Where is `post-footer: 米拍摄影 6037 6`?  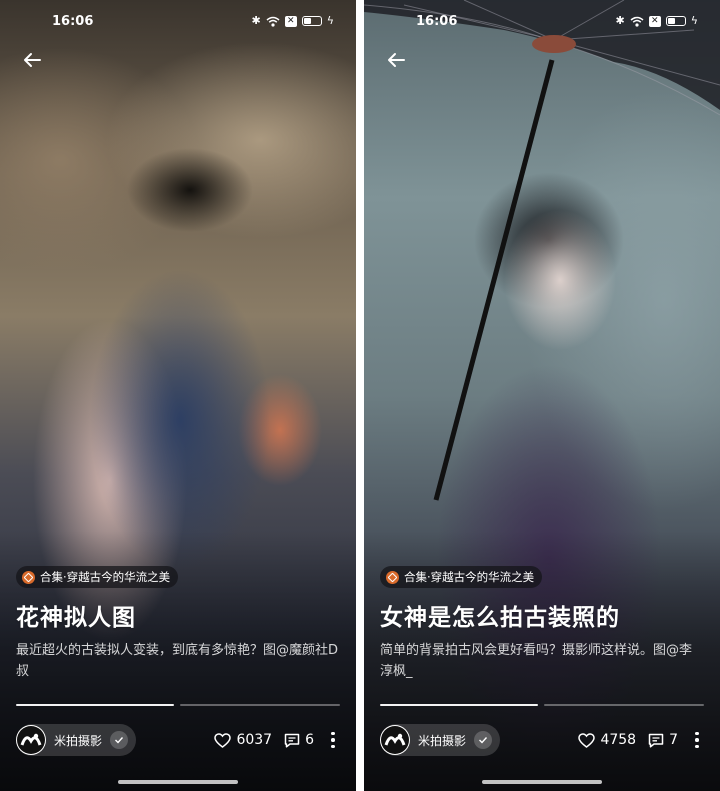
post-footer: 米拍摄影 6037 6 is located at coordinates (178, 740).